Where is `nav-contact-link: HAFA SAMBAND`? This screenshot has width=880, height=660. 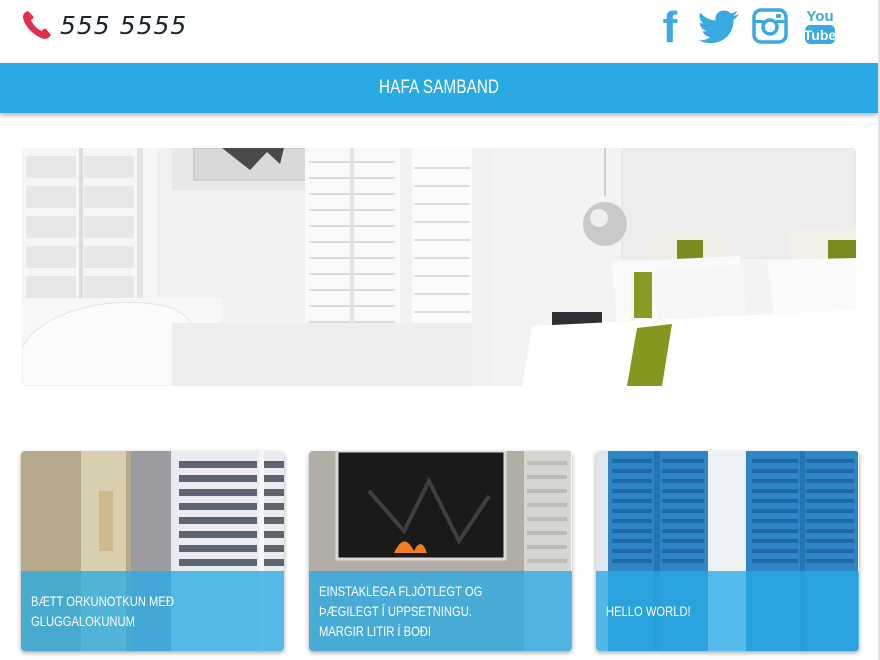 nav-contact-link: HAFA SAMBAND is located at coordinates (439, 88).